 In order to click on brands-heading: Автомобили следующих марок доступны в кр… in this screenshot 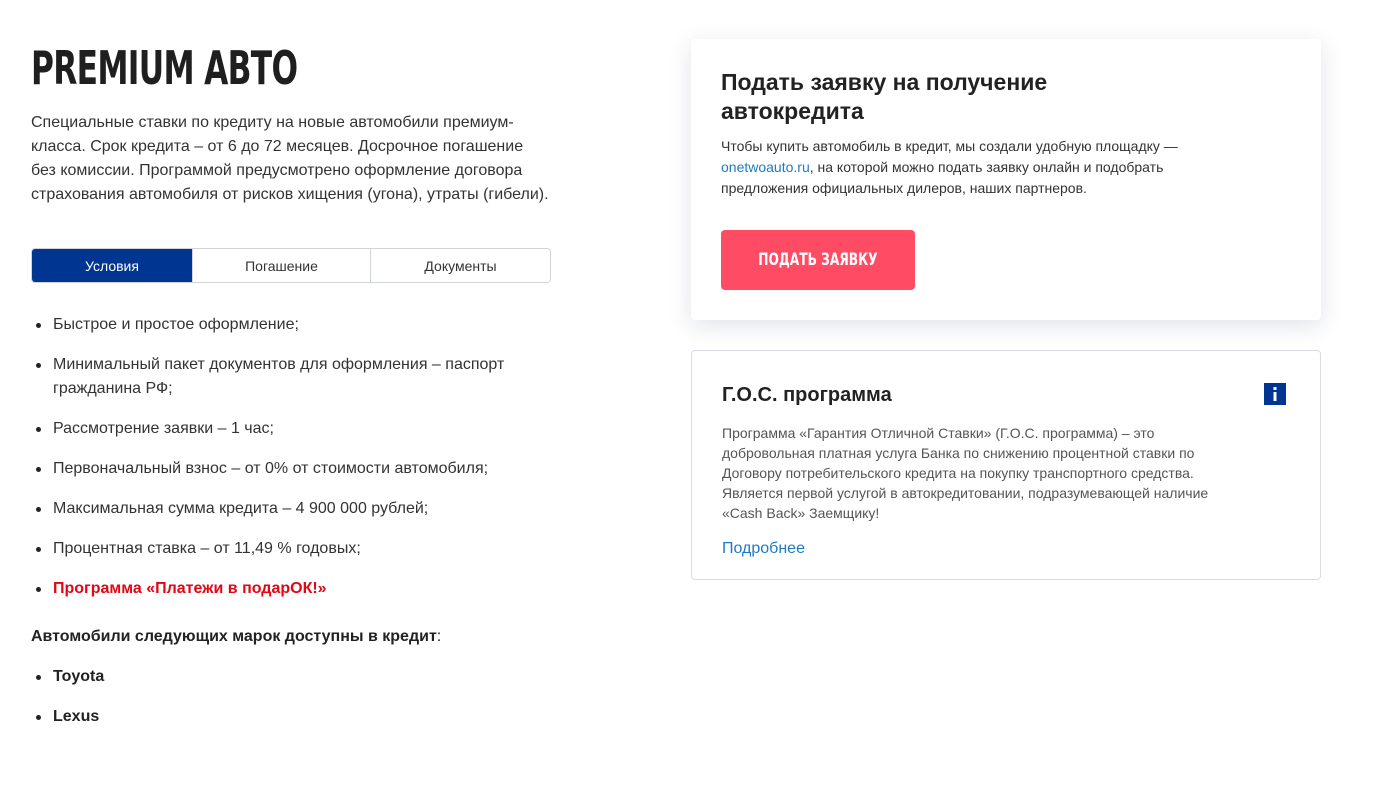, I will do `click(291, 637)`.